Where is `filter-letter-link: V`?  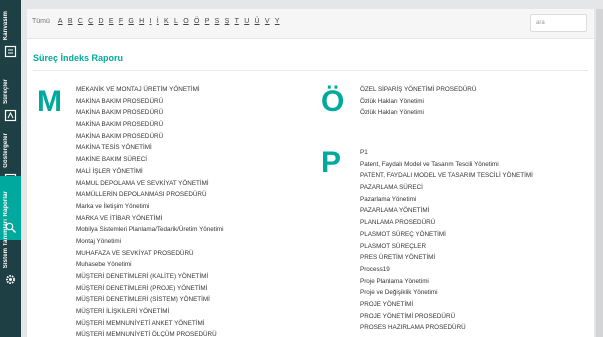 filter-letter-link: V is located at coordinates (267, 21).